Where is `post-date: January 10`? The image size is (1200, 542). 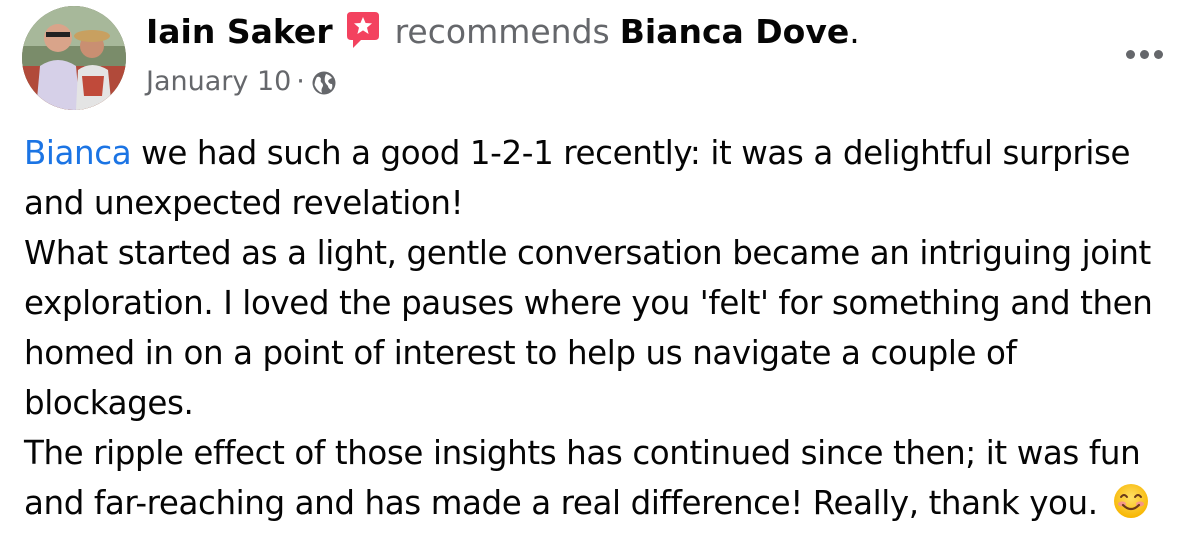 post-date: January 10 is located at coordinates (218, 82).